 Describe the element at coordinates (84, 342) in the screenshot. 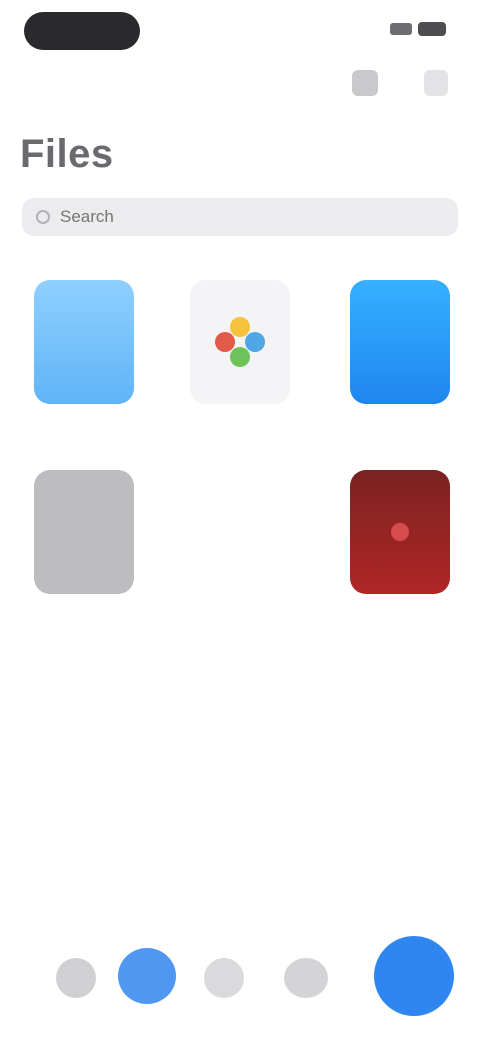

I see `folder-blue-light` at that location.